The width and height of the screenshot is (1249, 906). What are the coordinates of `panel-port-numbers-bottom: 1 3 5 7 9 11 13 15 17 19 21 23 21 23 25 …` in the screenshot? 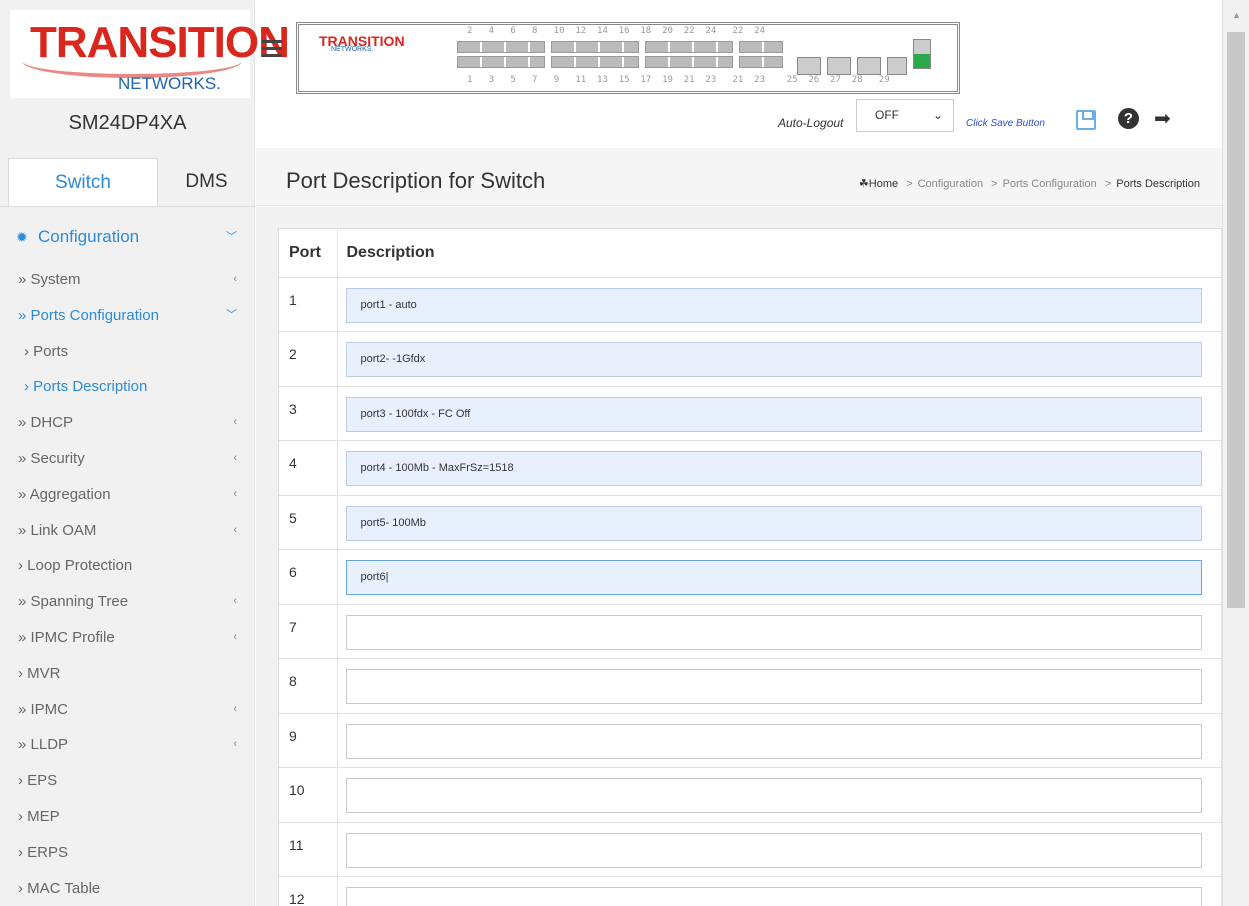 It's located at (678, 80).